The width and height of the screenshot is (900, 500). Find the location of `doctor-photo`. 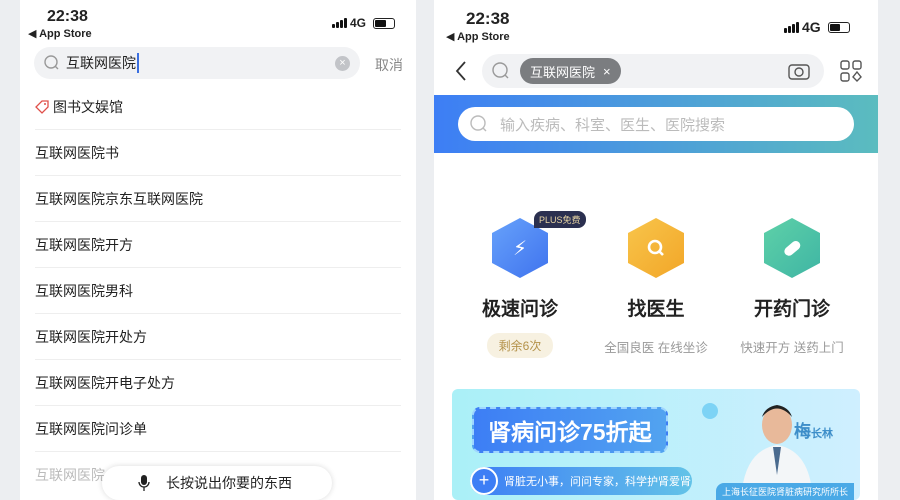

doctor-photo is located at coordinates (777, 447).